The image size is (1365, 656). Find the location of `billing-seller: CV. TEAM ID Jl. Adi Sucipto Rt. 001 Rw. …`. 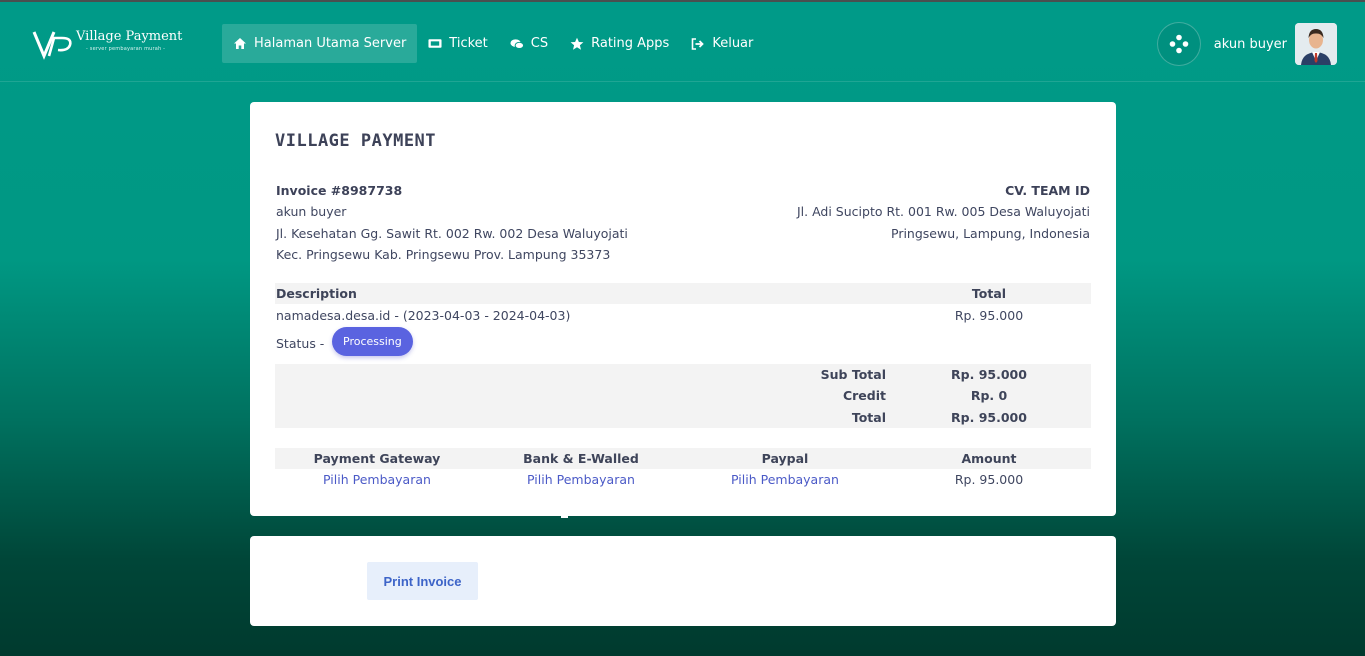

billing-seller: CV. TEAM ID Jl. Adi Sucipto Rt. 001 Rw. … is located at coordinates (943, 212).